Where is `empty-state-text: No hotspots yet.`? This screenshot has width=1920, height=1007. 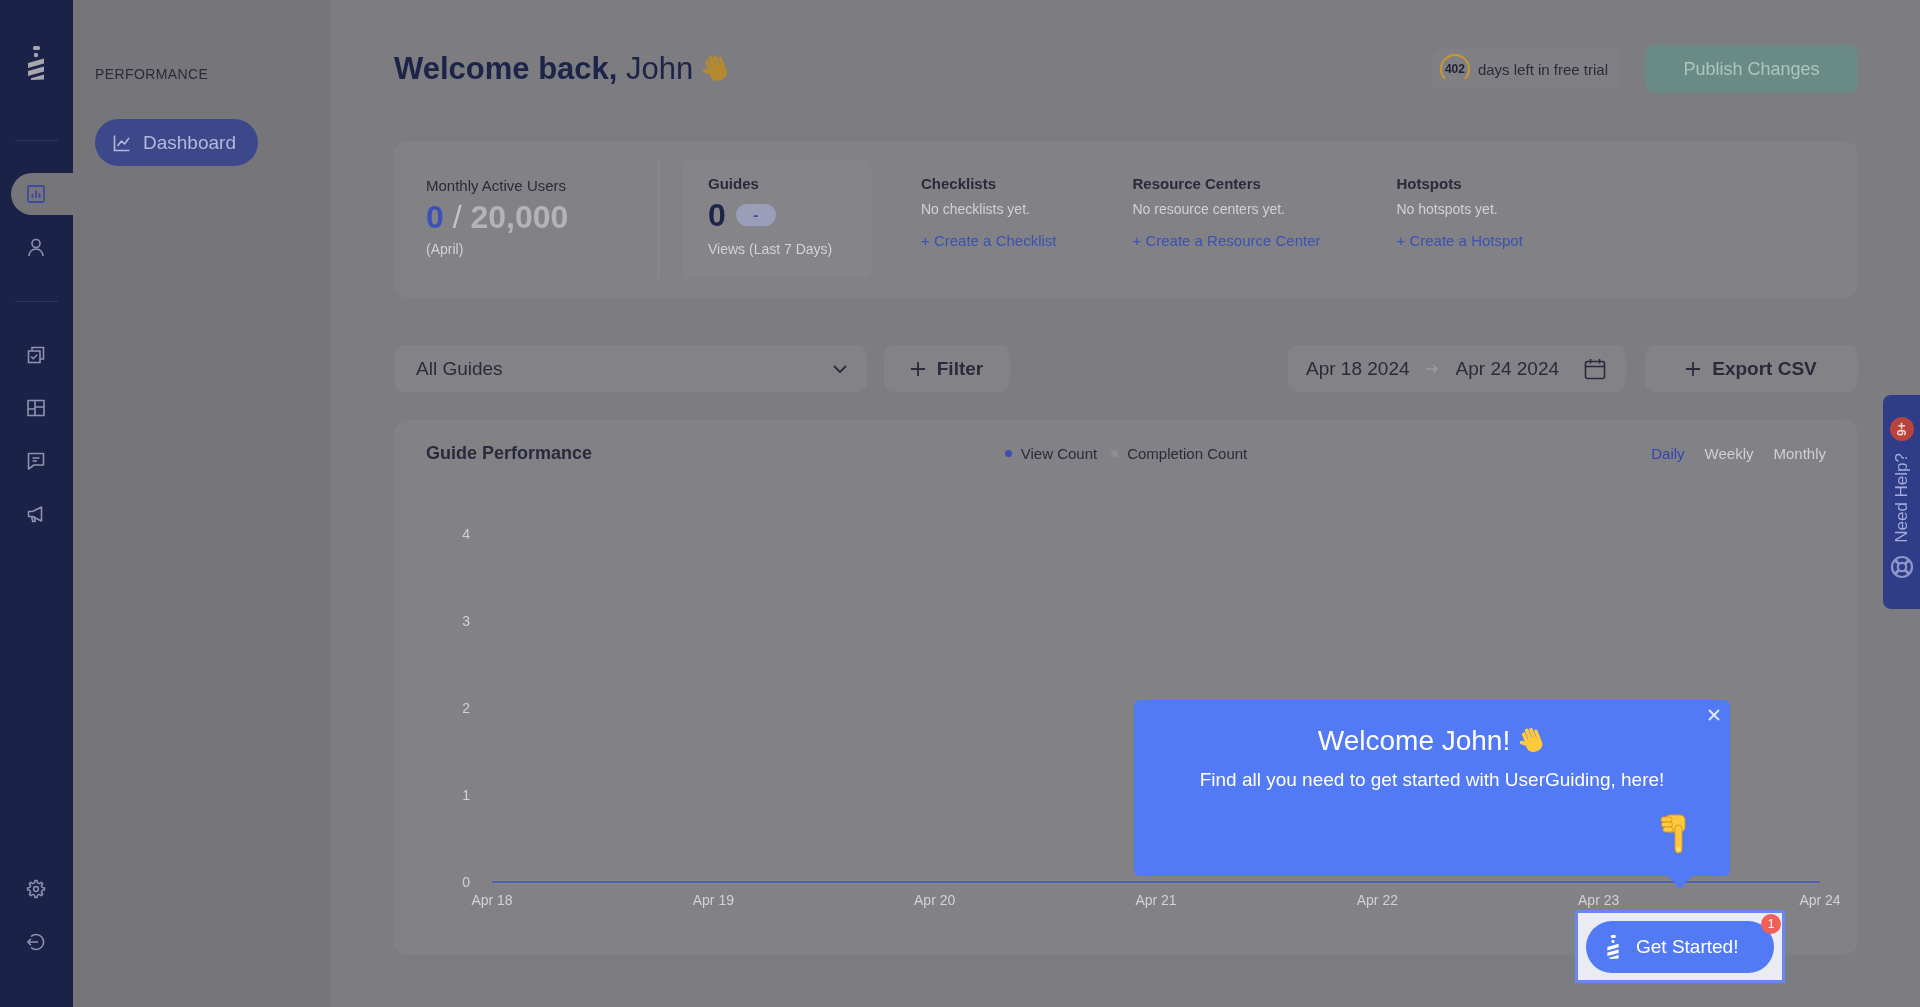 empty-state-text: No hotspots yet. is located at coordinates (1447, 209).